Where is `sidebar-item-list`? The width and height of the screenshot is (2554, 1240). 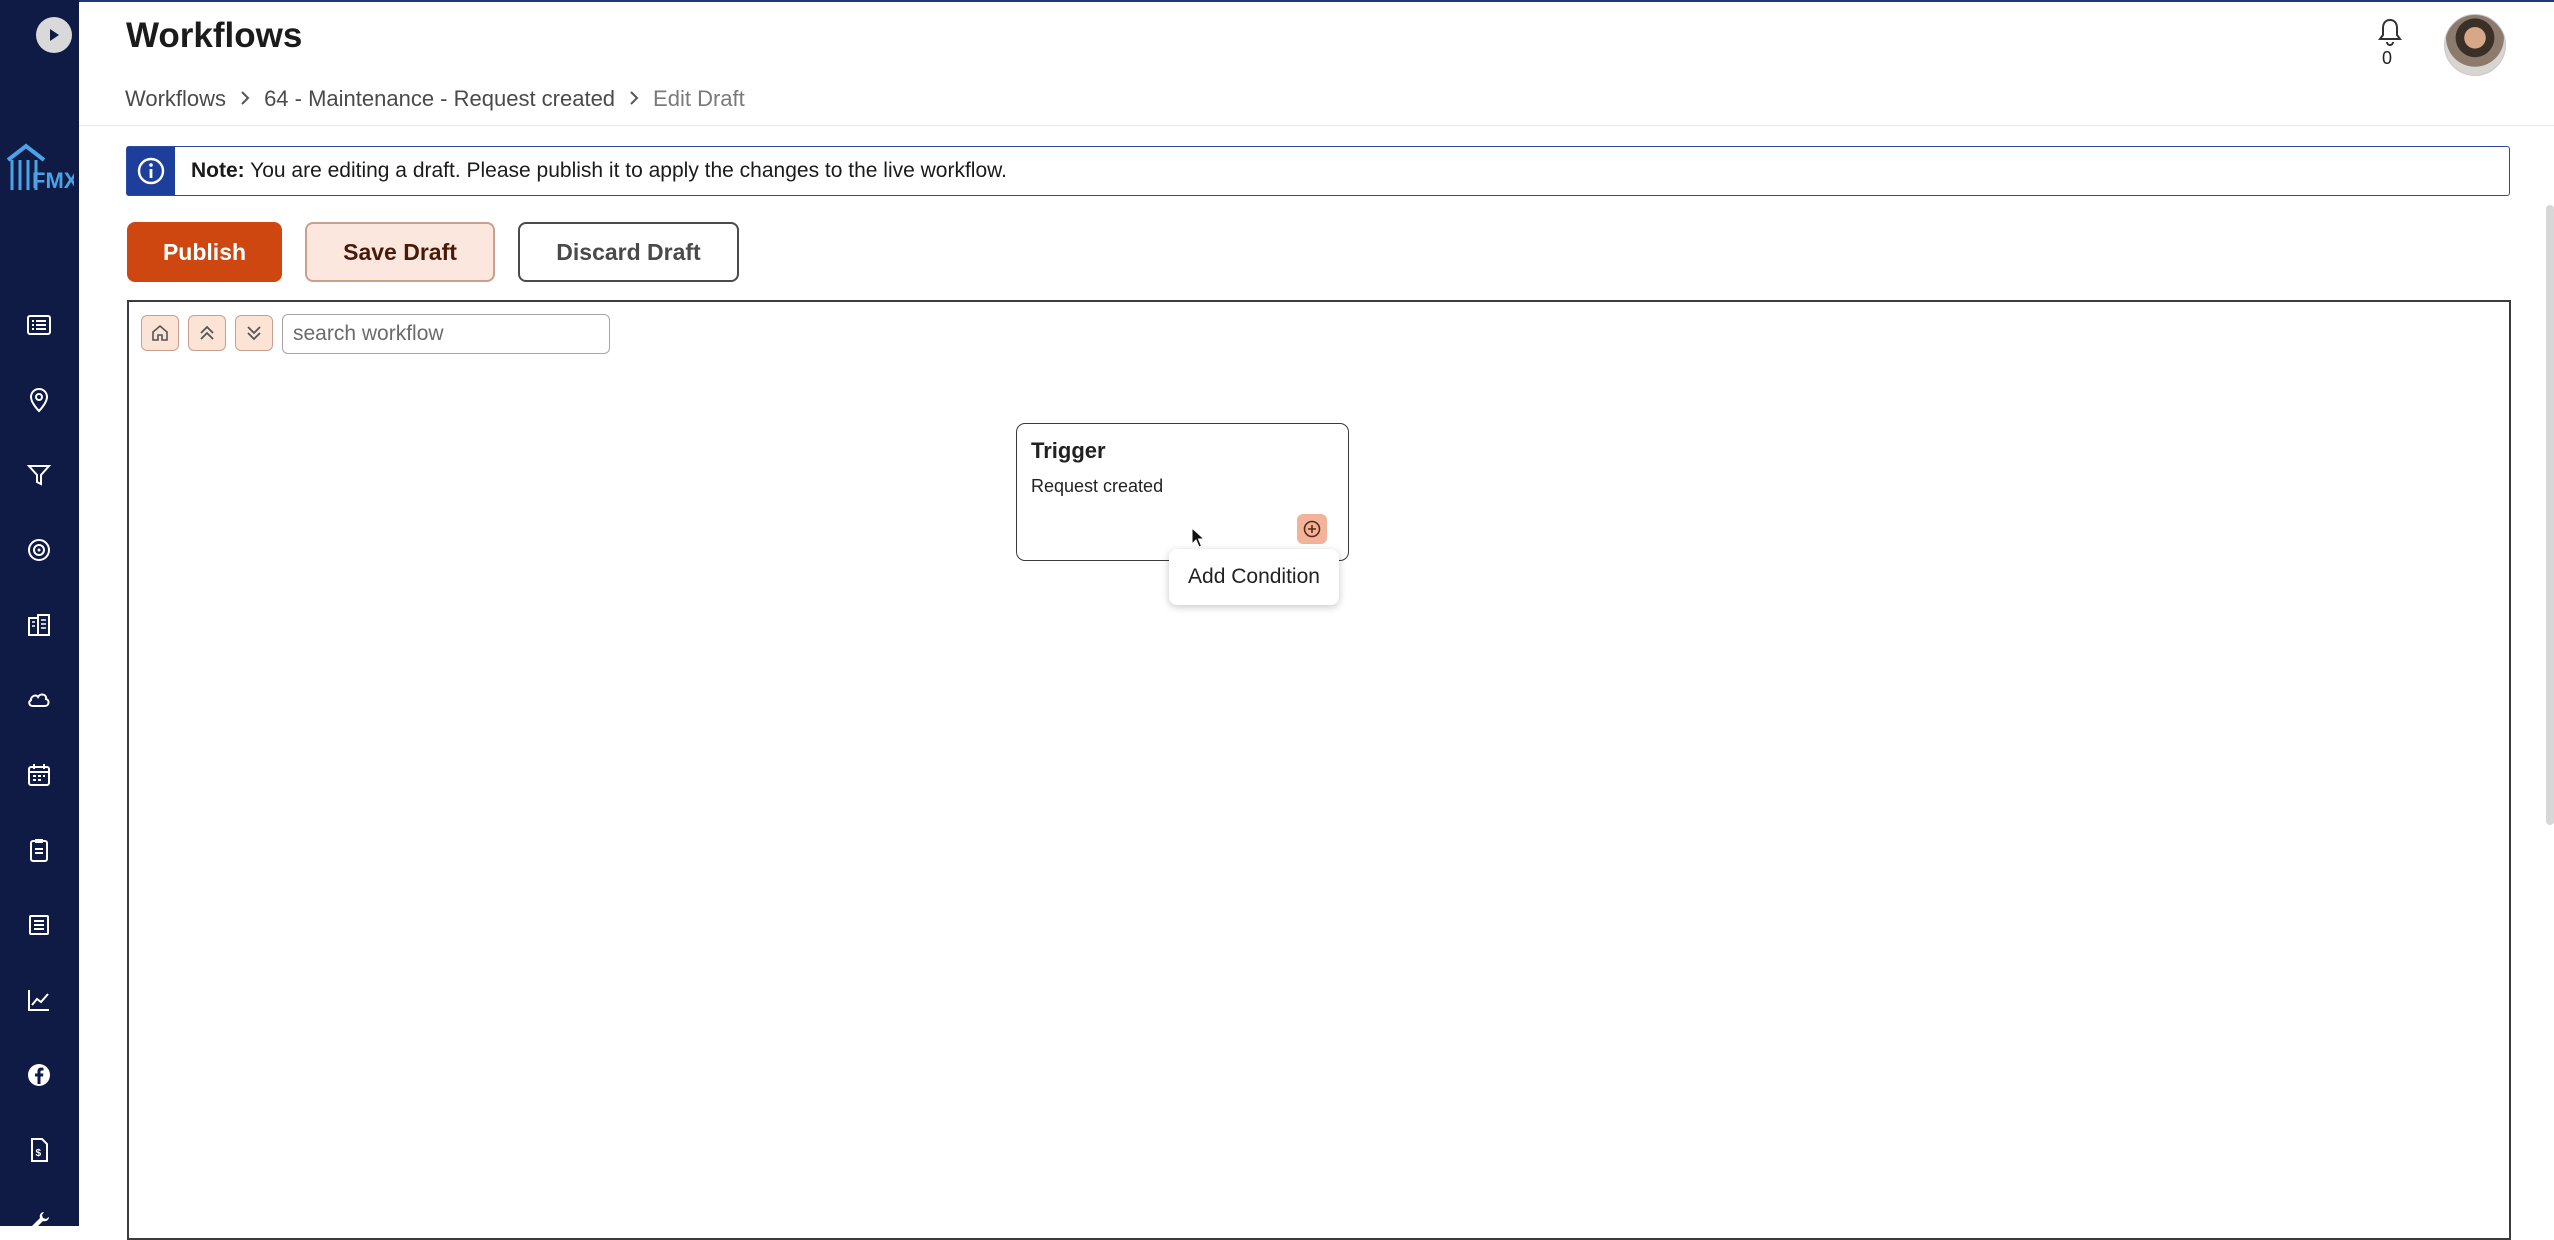
sidebar-item-list is located at coordinates (39, 325).